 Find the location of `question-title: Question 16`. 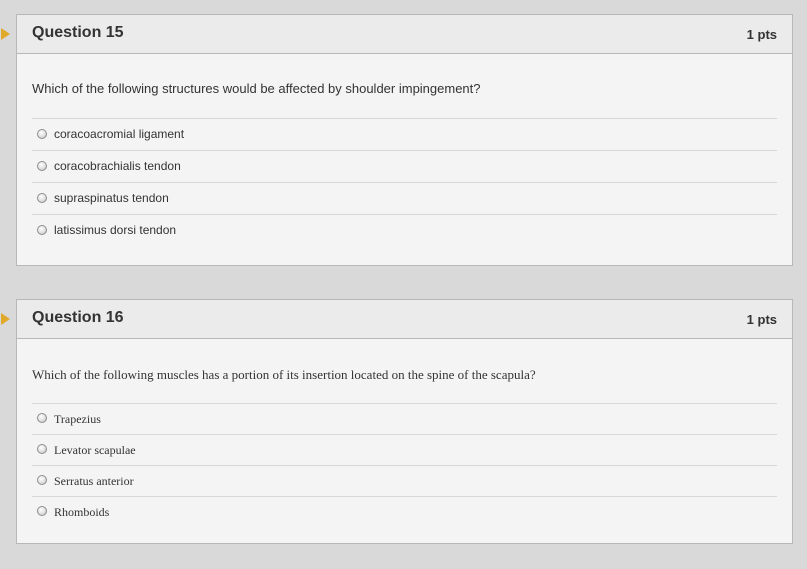

question-title: Question 16 is located at coordinates (78, 317).